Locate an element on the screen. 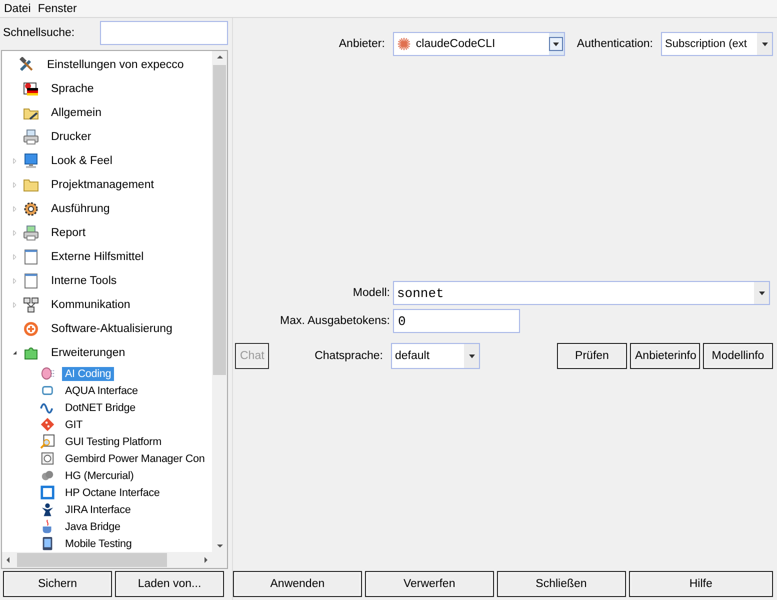 This screenshot has height=600, width=777. plus-circle-icon is located at coordinates (31, 329).